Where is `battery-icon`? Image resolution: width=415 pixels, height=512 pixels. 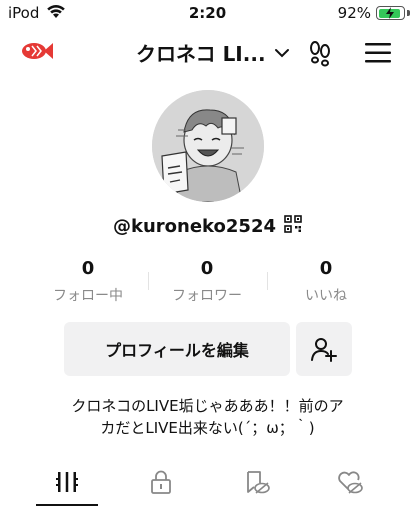
battery-icon is located at coordinates (390, 13).